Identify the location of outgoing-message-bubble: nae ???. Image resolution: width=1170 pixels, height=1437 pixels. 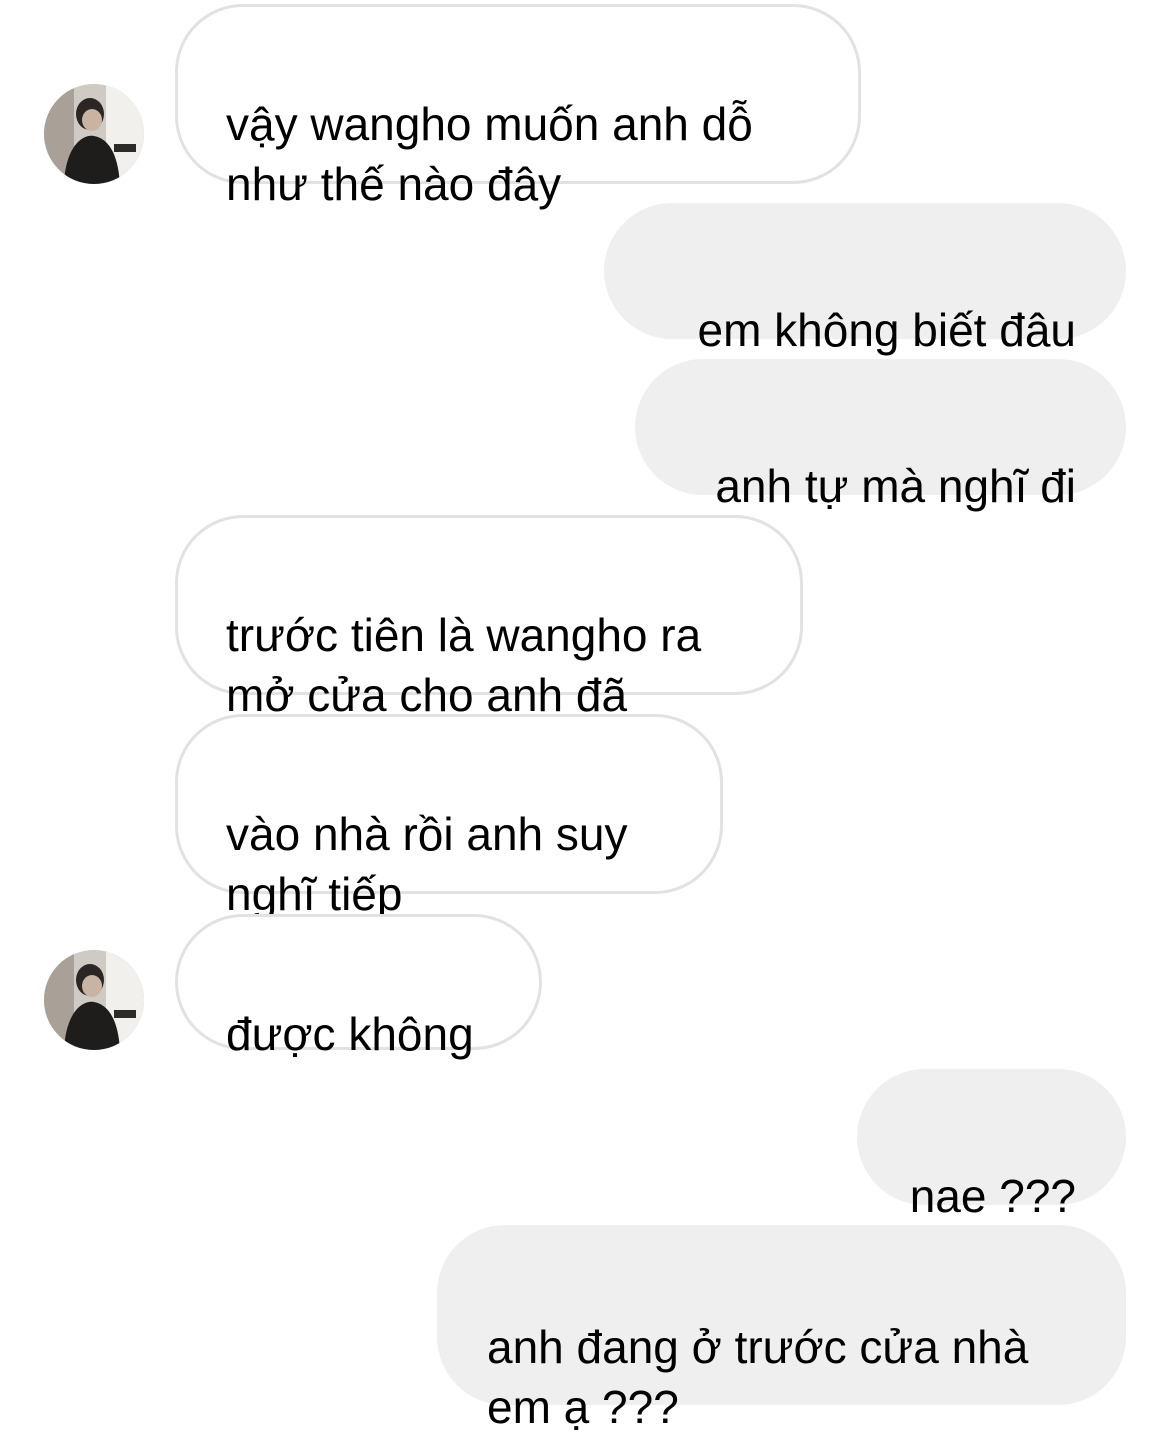
(991, 1145).